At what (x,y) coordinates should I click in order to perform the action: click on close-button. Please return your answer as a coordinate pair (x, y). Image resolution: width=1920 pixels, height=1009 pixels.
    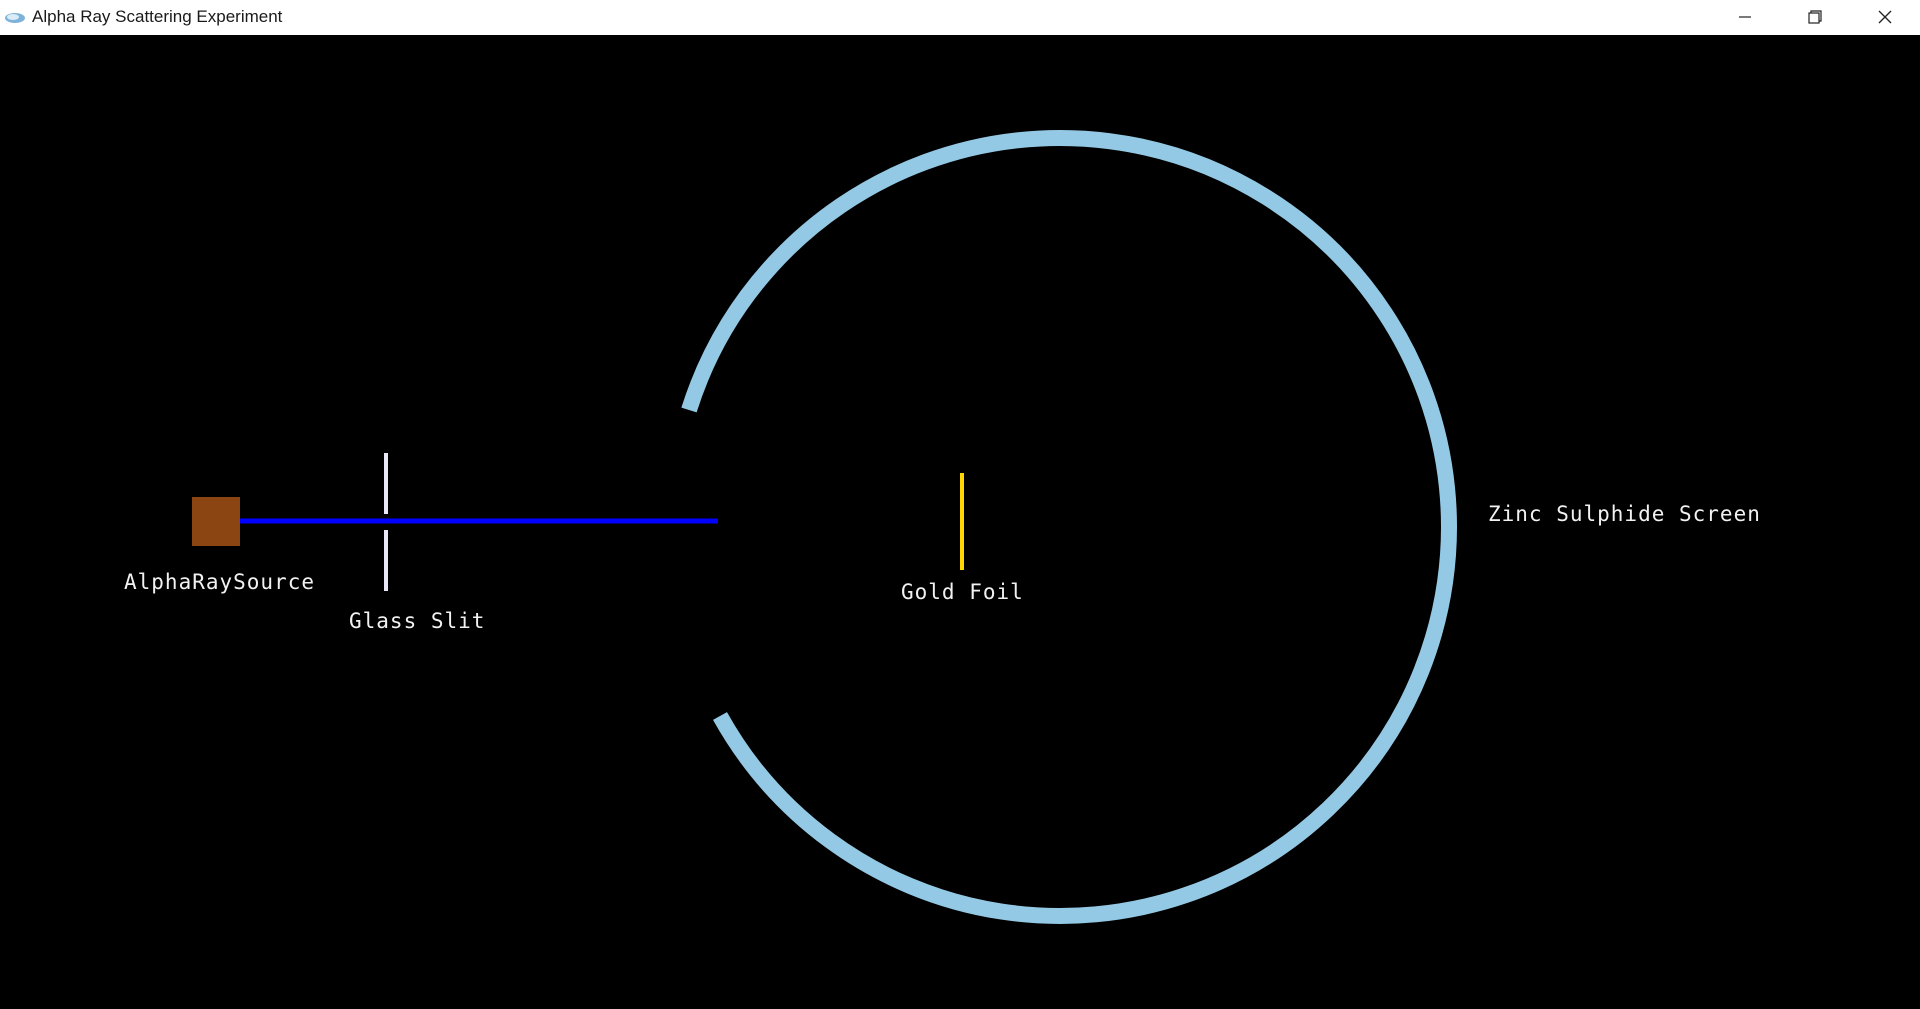
    Looking at the image, I should click on (1885, 17).